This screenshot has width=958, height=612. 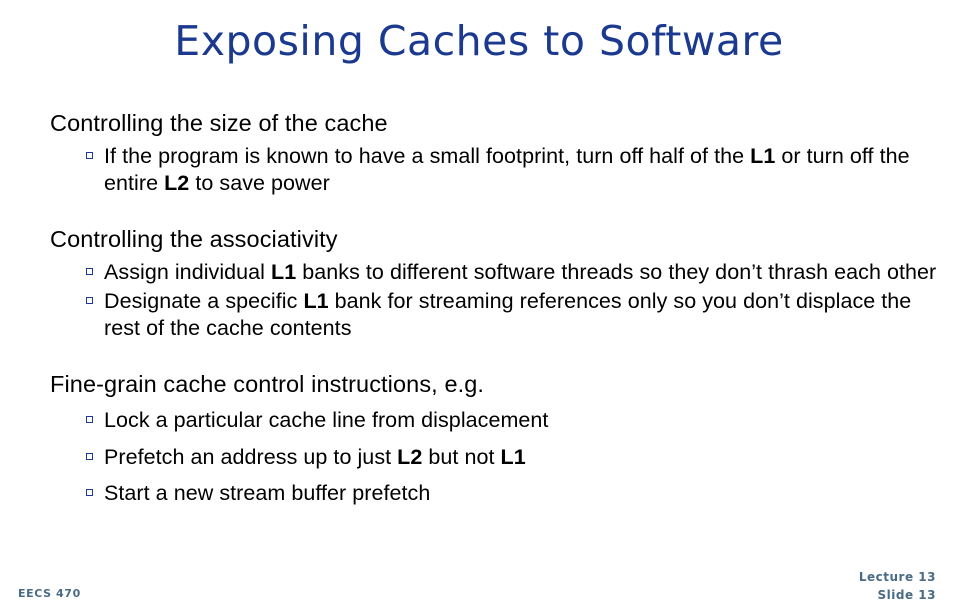 What do you see at coordinates (897, 577) in the screenshot?
I see `footer-lecture-label: Lecture 13` at bounding box center [897, 577].